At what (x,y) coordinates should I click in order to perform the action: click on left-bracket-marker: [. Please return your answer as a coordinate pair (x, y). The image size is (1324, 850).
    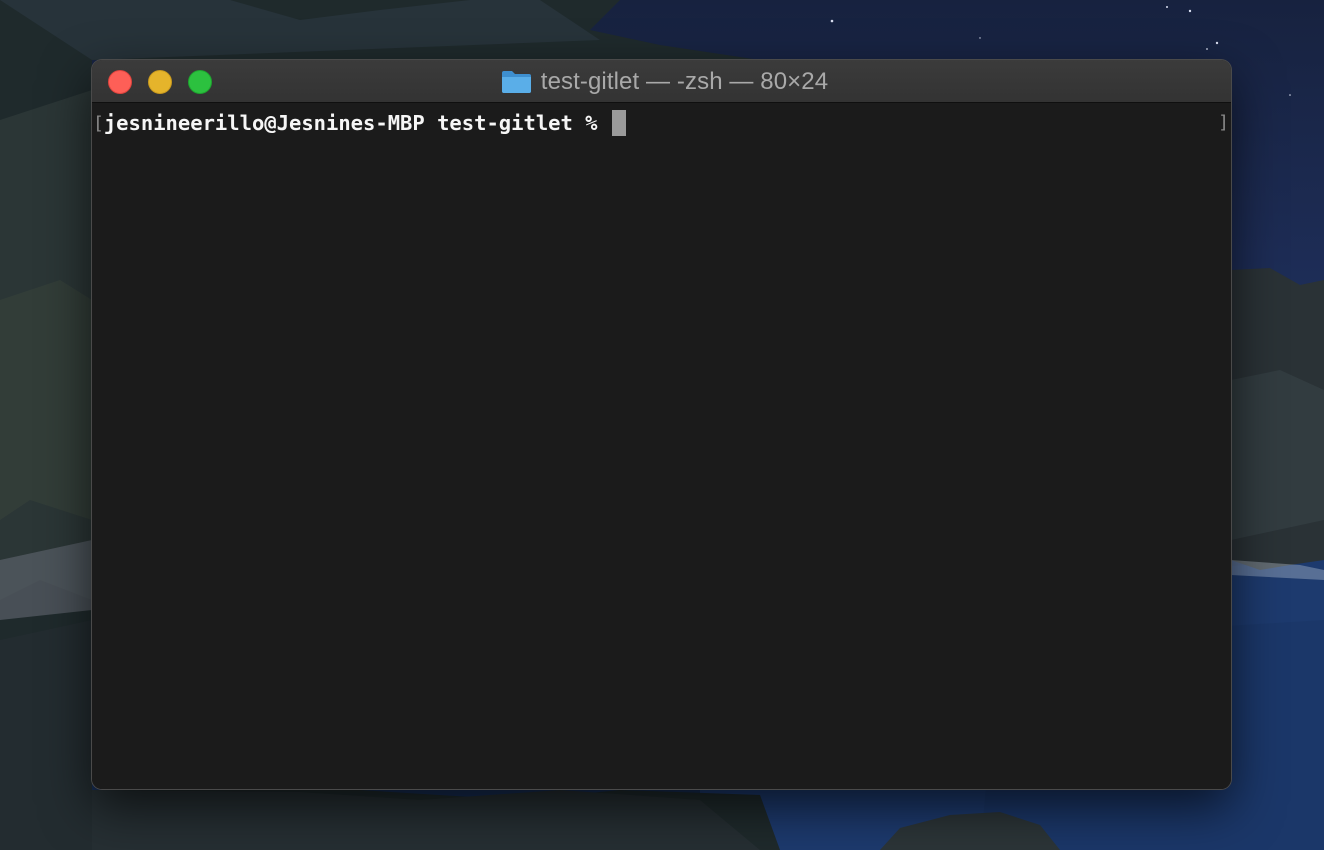
    Looking at the image, I should click on (98, 123).